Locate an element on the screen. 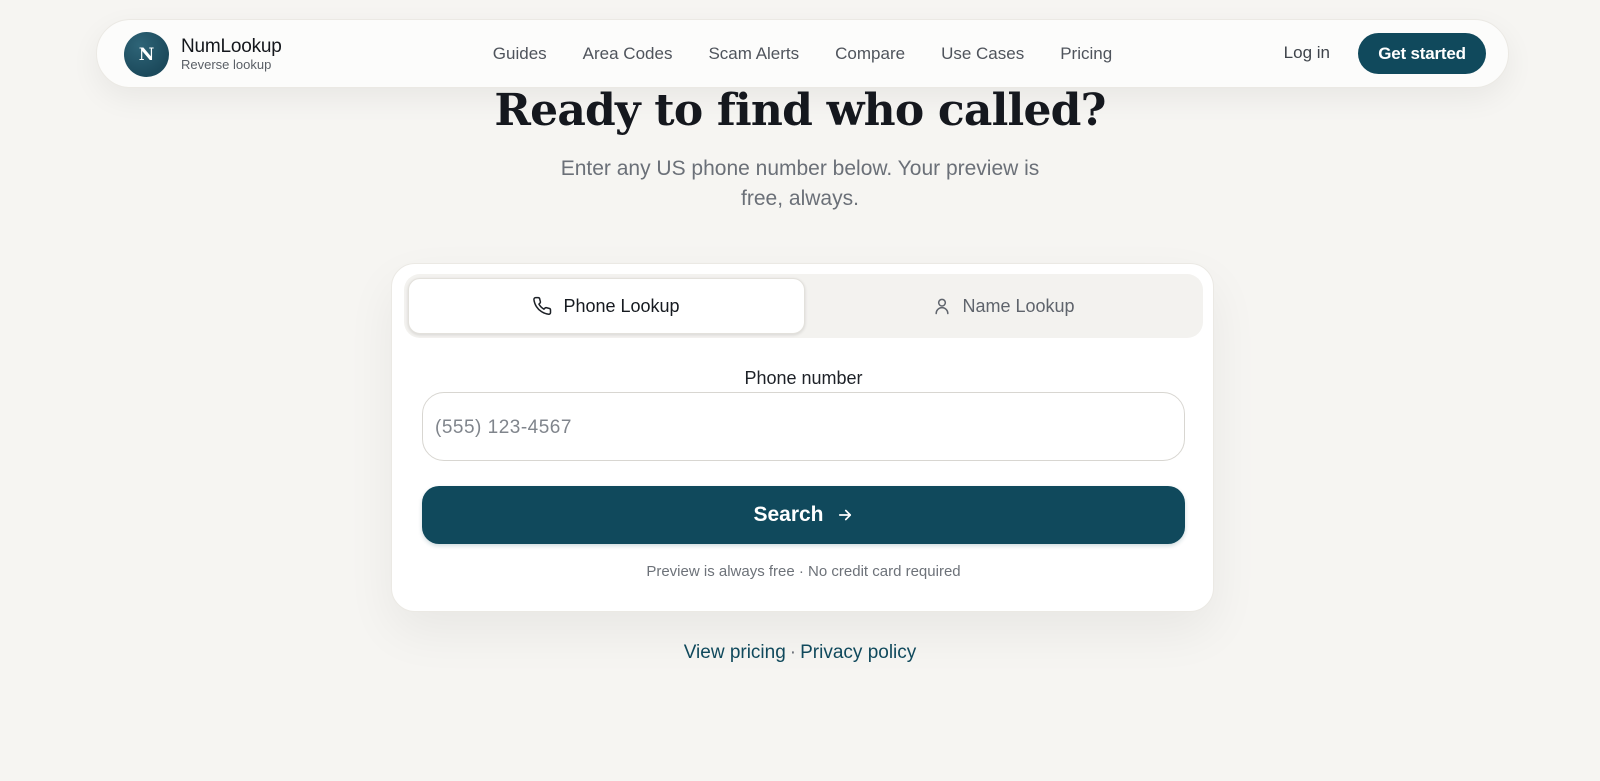 This screenshot has height=781, width=1600. brand-text: NumLookup Reverse lookup is located at coordinates (231, 54).